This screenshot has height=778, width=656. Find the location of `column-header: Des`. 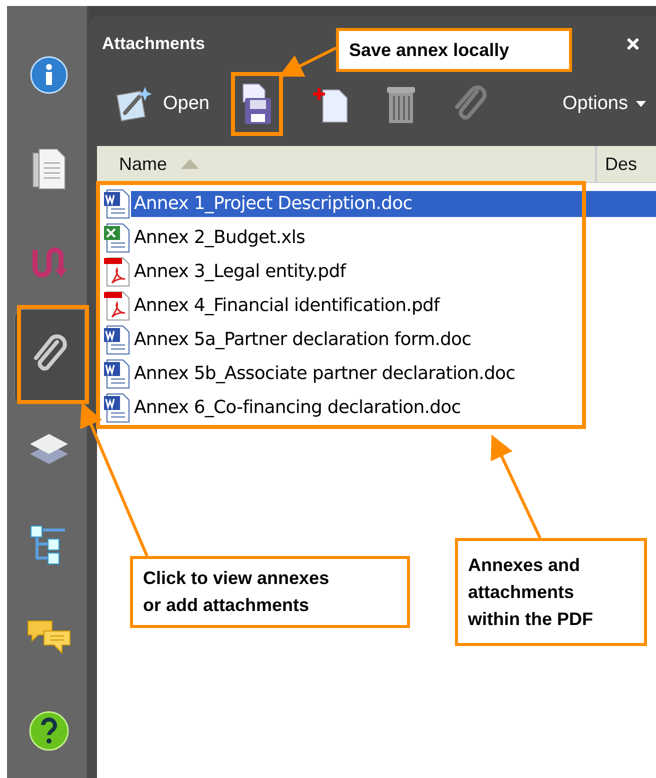

column-header: Des is located at coordinates (626, 164).